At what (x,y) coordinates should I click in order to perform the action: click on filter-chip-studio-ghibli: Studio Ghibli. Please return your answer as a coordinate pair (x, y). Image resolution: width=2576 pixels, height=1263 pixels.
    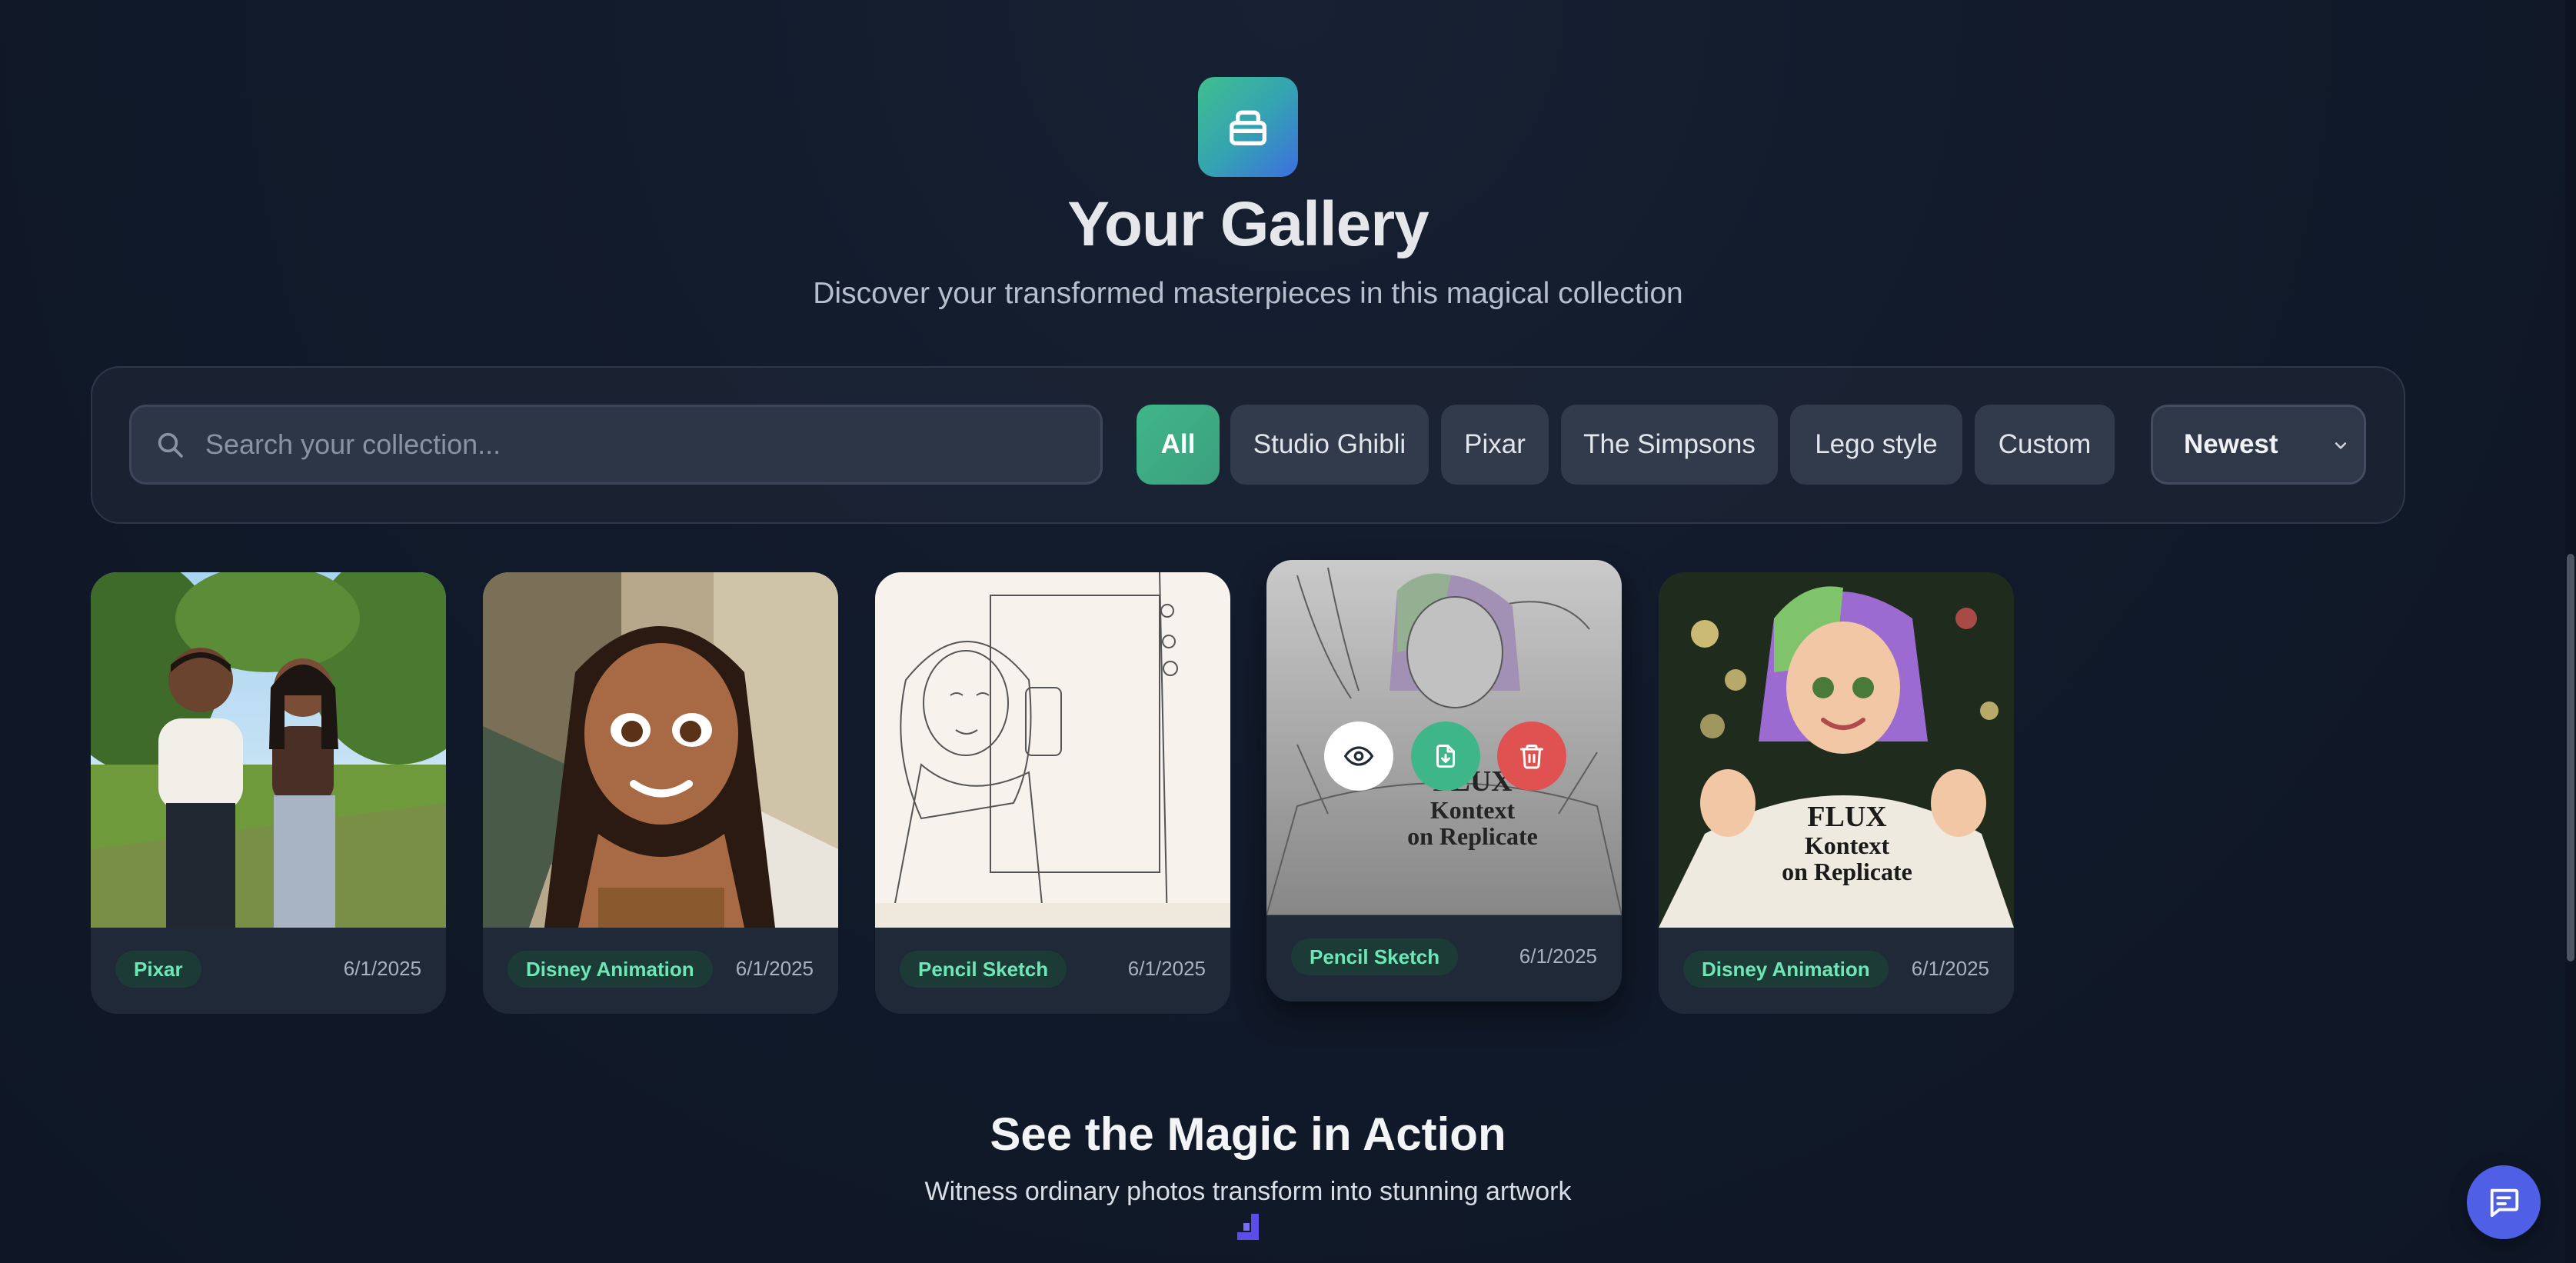
    Looking at the image, I should click on (1329, 445).